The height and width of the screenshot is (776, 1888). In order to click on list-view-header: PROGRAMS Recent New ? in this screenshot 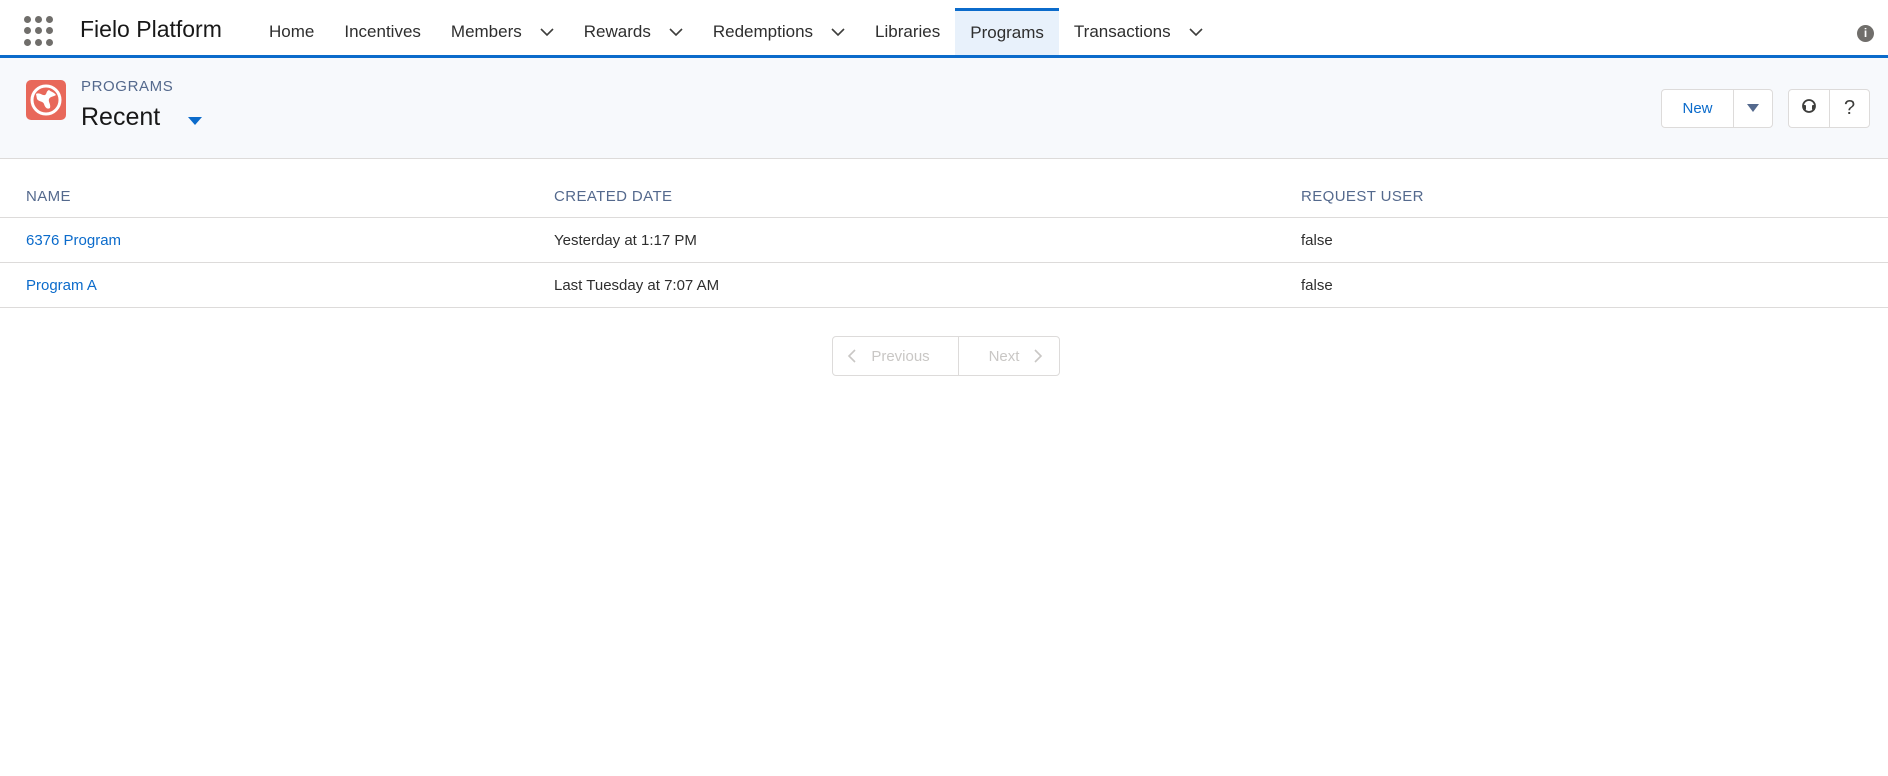, I will do `click(944, 108)`.